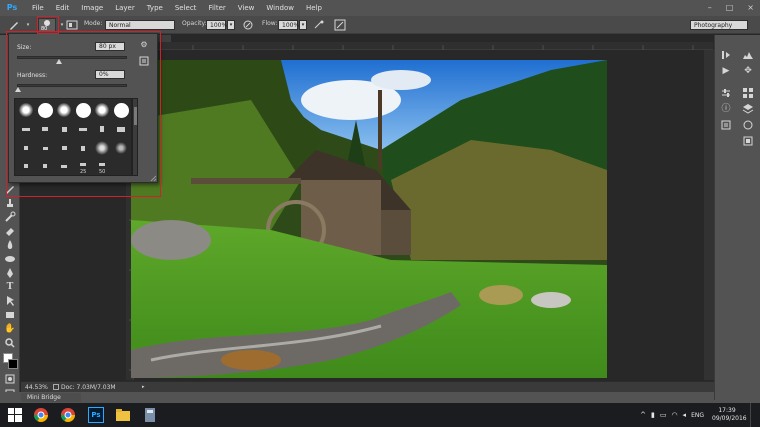 The height and width of the screenshot is (427, 760). Describe the element at coordinates (93, 23) in the screenshot. I see `mode-label: Mode:` at that location.